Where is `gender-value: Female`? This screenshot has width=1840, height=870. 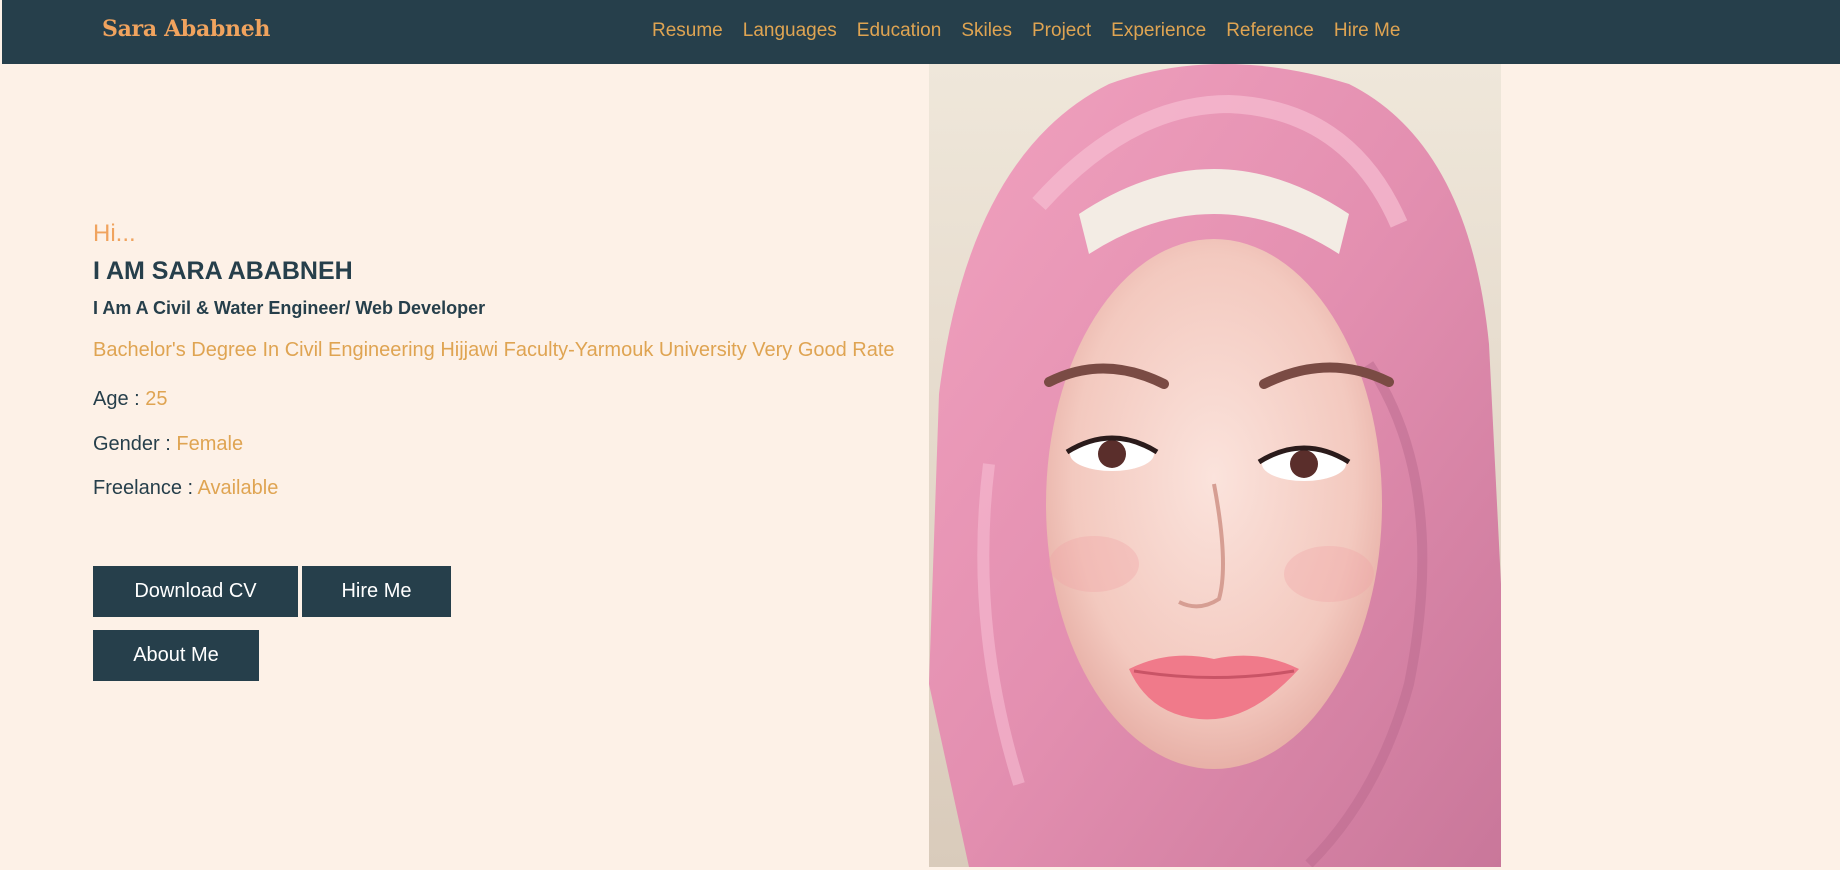 gender-value: Female is located at coordinates (210, 444).